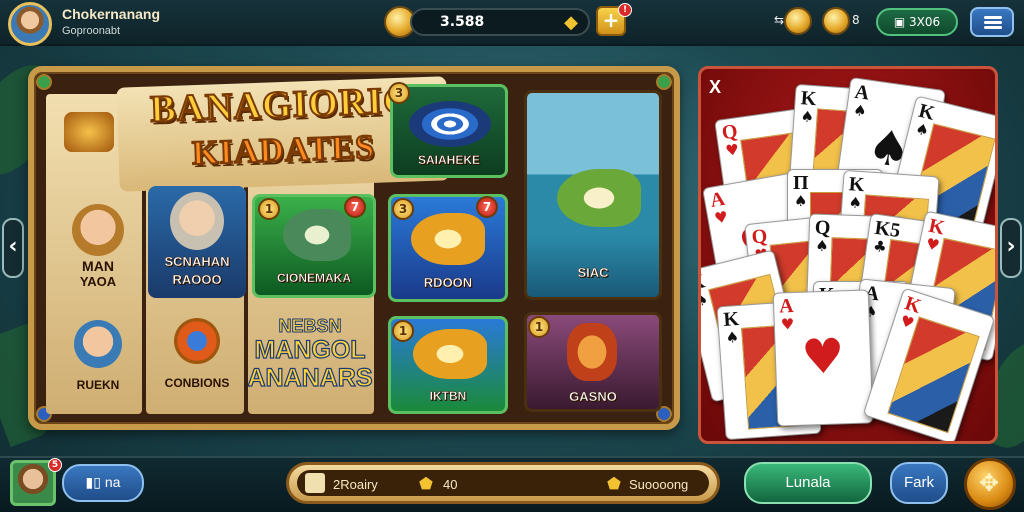  I want to click on settings-icon: ⇆, so click(779, 20).